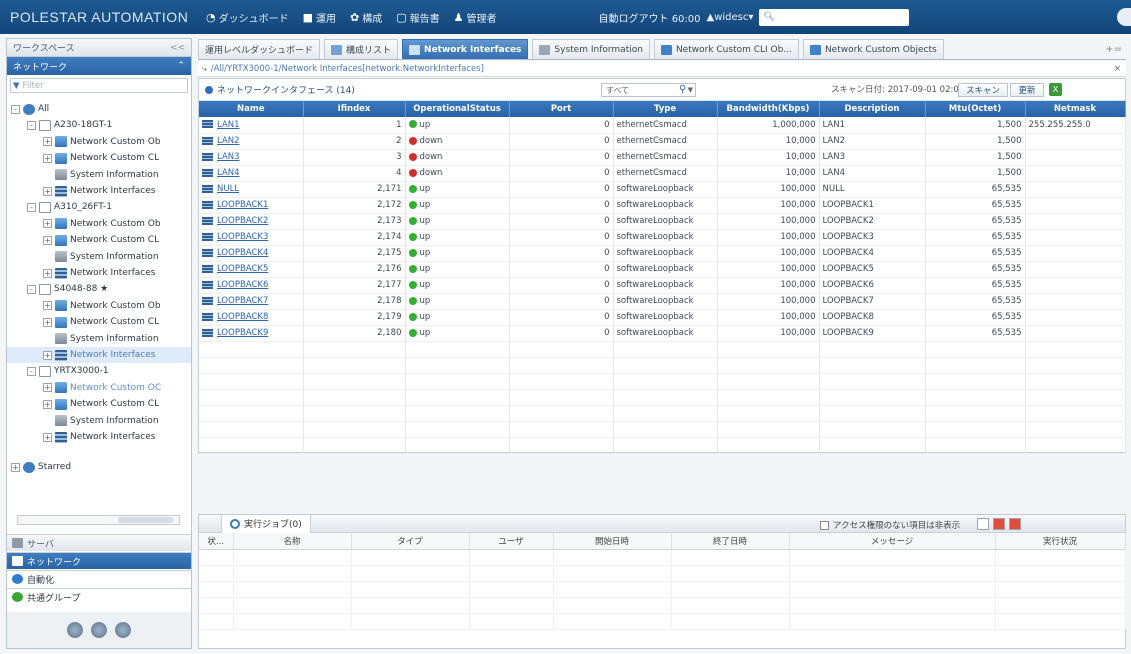  I want to click on cell-name: LOOPBACK8, so click(251, 317).